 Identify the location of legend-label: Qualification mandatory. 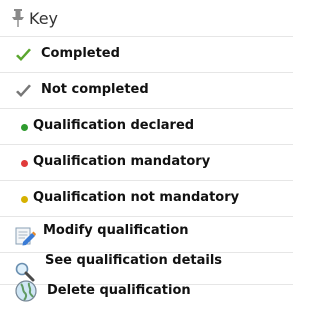
(122, 161).